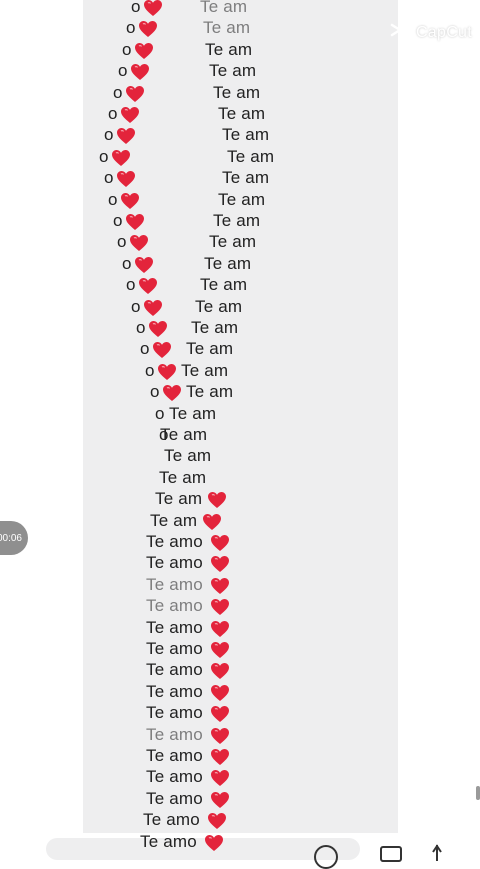 The width and height of the screenshot is (480, 869). Describe the element at coordinates (11, 538) in the screenshot. I see `timer-text: 00:06` at that location.